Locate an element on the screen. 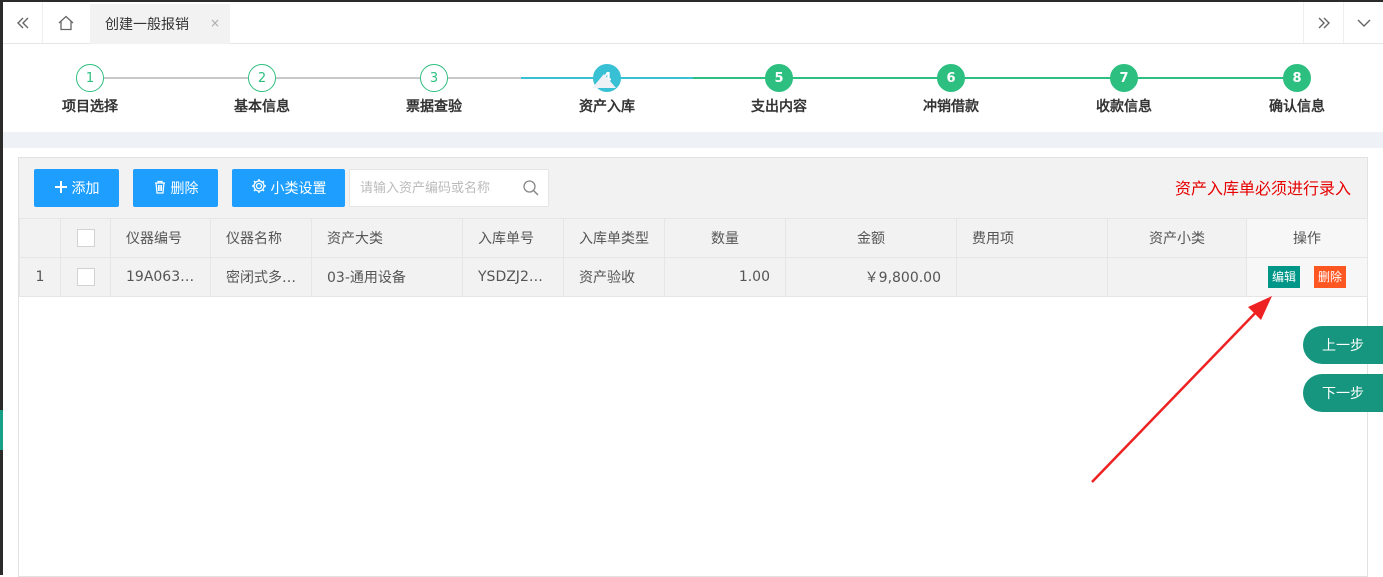 This screenshot has width=1383, height=577. previous-step-button: 上一步 is located at coordinates (1343, 345).